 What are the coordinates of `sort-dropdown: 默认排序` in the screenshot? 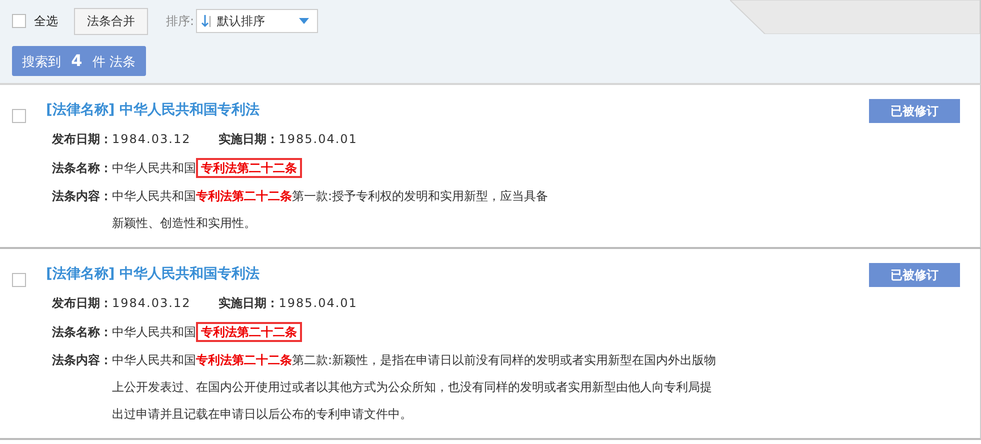 It's located at (257, 21).